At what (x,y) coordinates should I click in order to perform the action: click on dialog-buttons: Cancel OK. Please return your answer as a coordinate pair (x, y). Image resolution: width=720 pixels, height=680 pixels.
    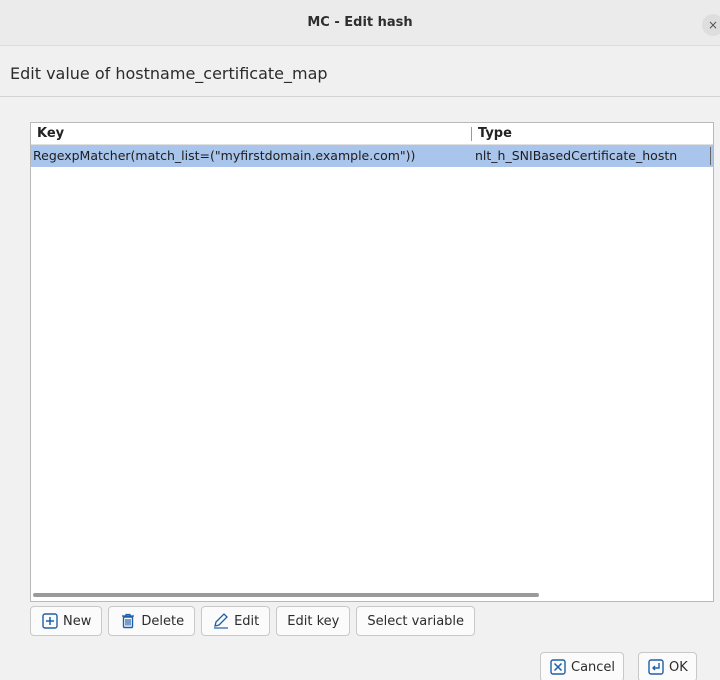
    Looking at the image, I should click on (618, 666).